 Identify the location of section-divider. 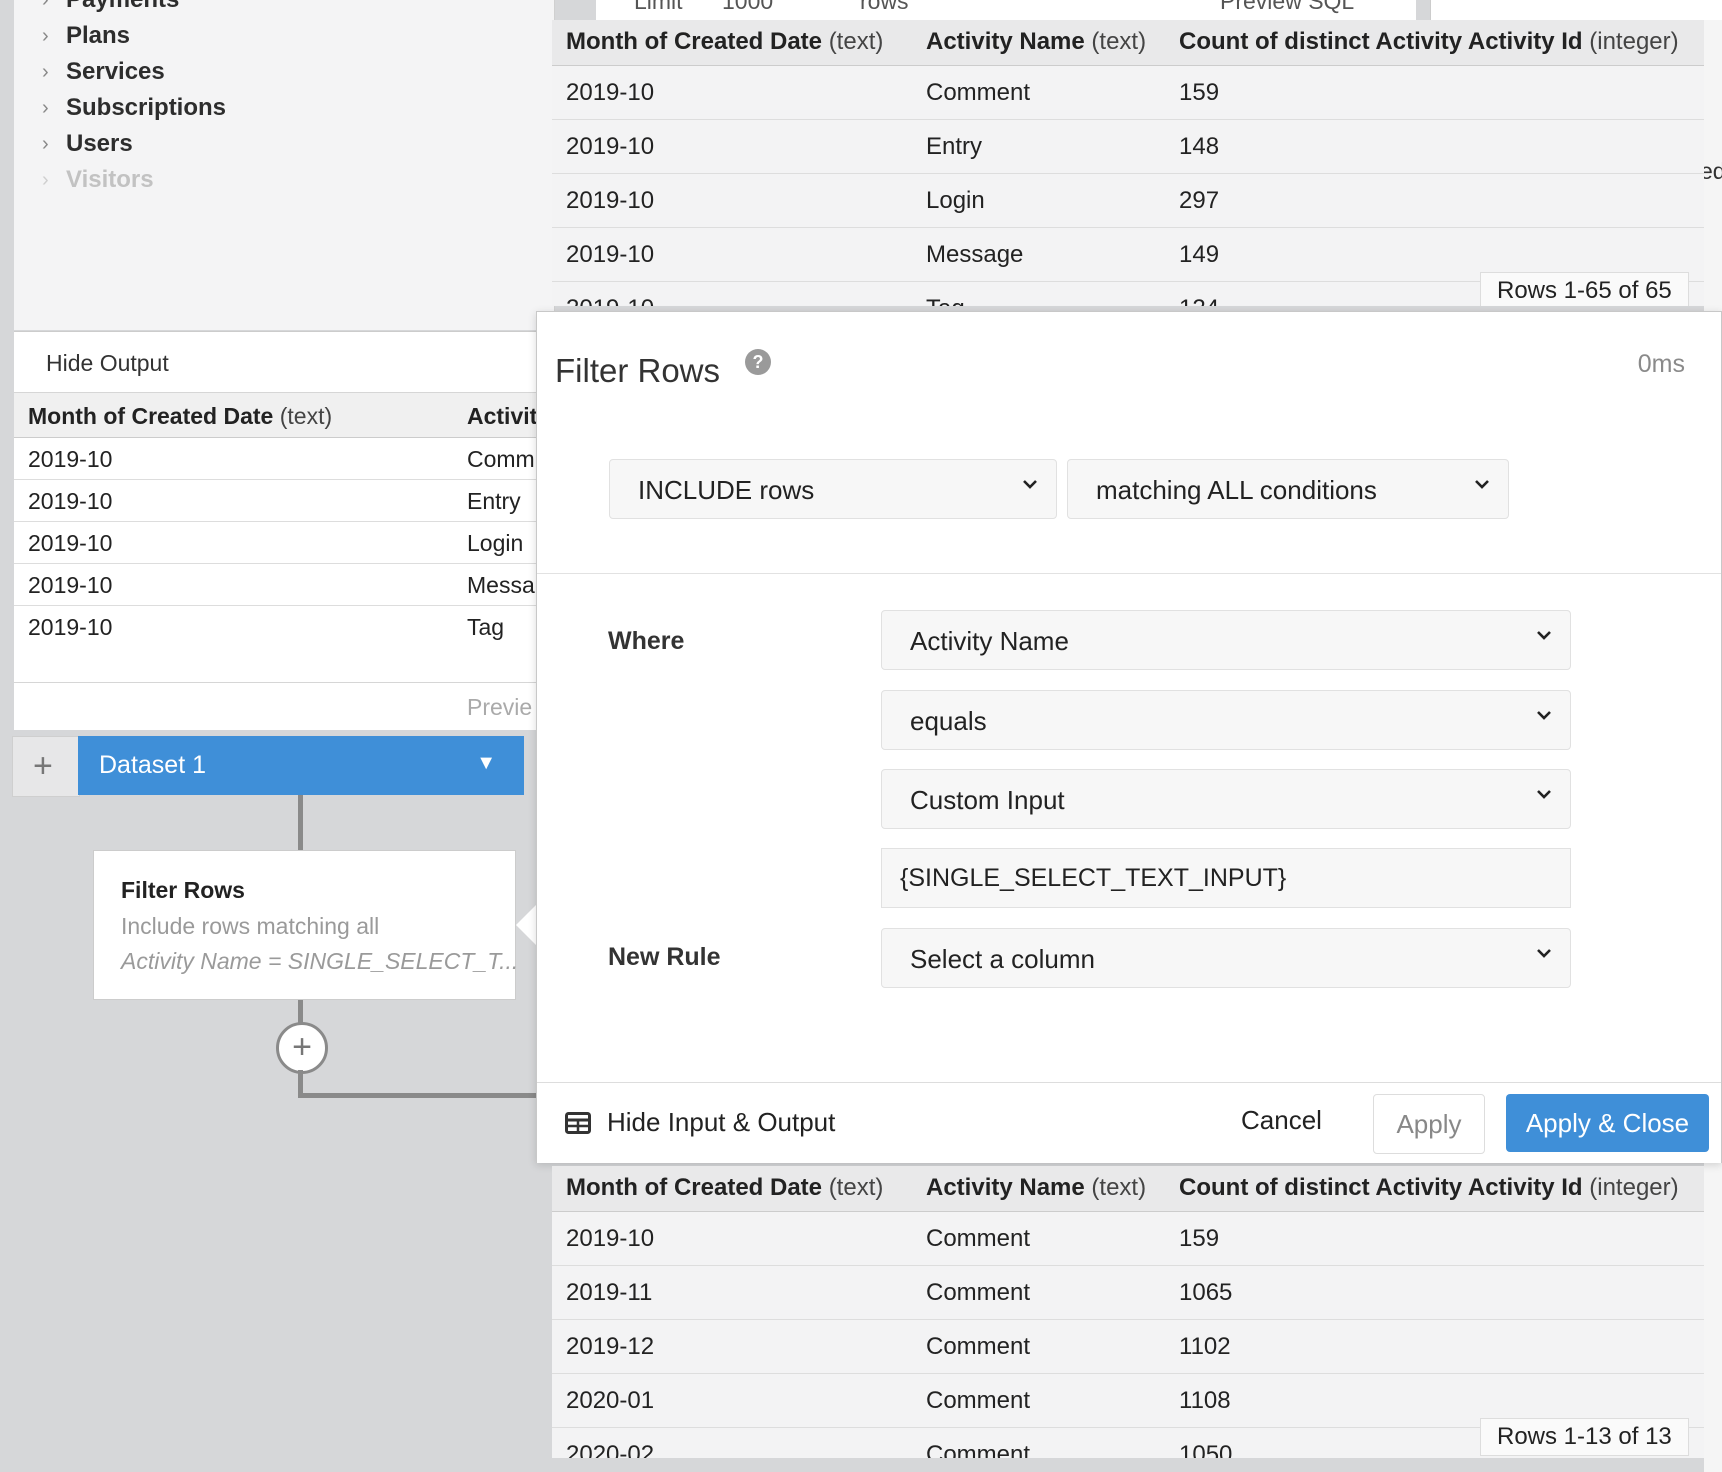
(1129, 573).